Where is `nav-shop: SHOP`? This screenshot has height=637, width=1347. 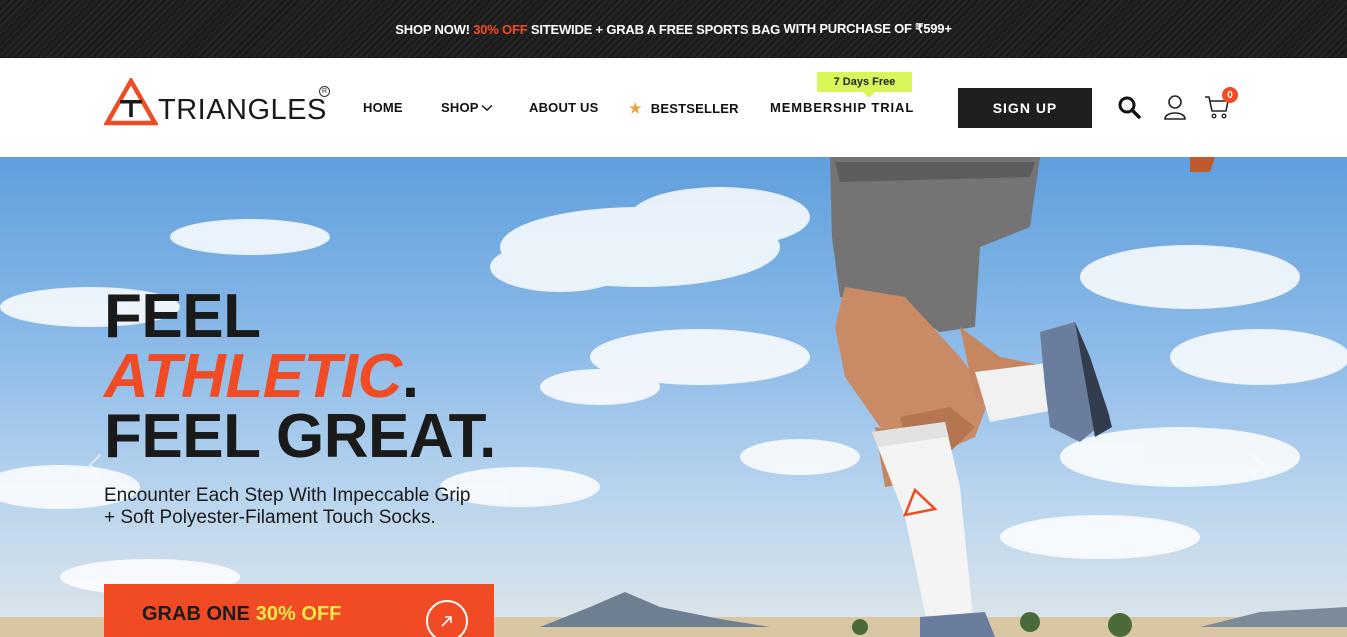
nav-shop: SHOP is located at coordinates (467, 107).